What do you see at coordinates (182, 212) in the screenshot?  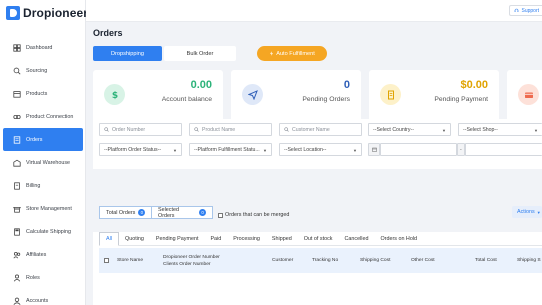 I see `selected-orders-pill: Selected Orders 0` at bounding box center [182, 212].